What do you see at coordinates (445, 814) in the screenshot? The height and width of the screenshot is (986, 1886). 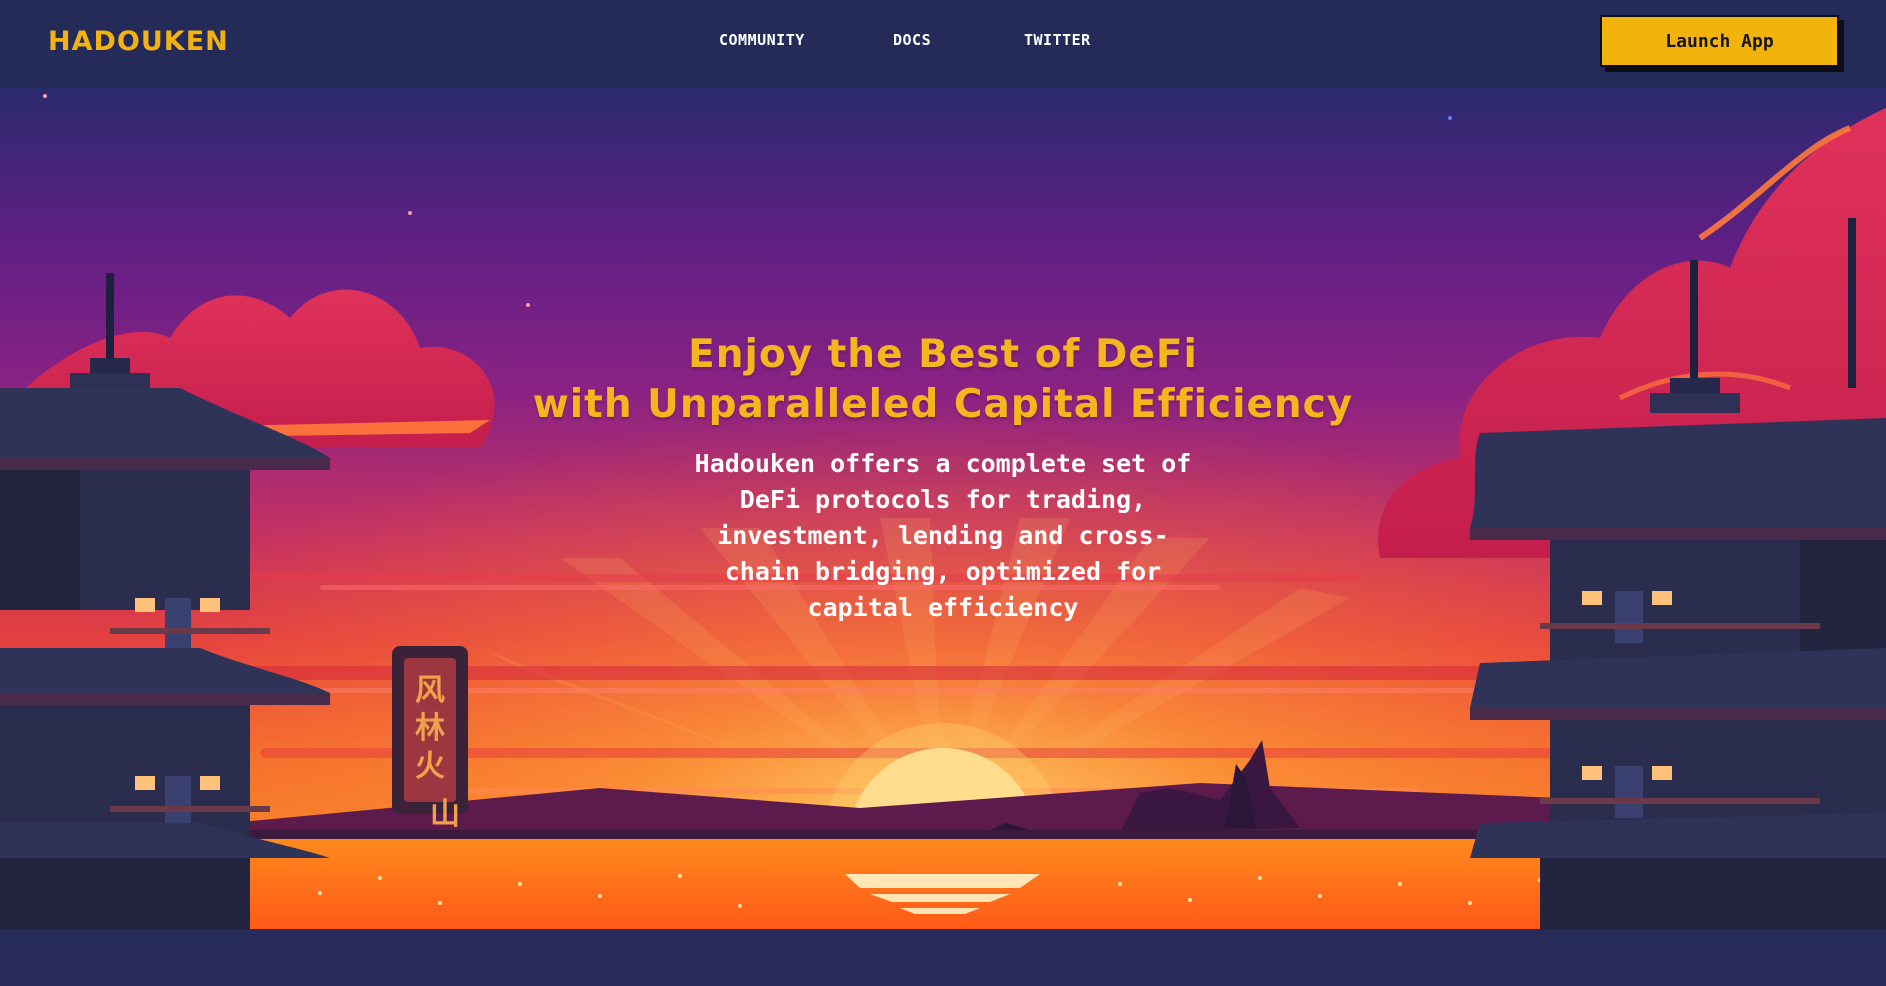 I see `sign-char-4: 山` at bounding box center [445, 814].